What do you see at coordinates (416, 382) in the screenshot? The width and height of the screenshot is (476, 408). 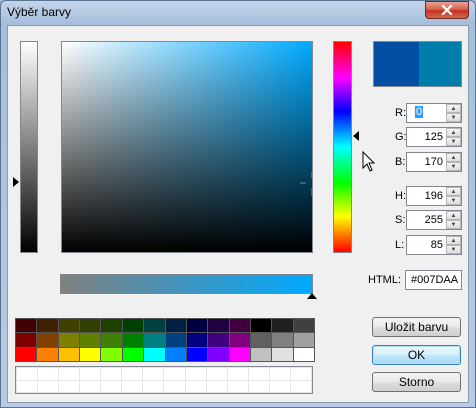 I see `cancel-button: Storno` at bounding box center [416, 382].